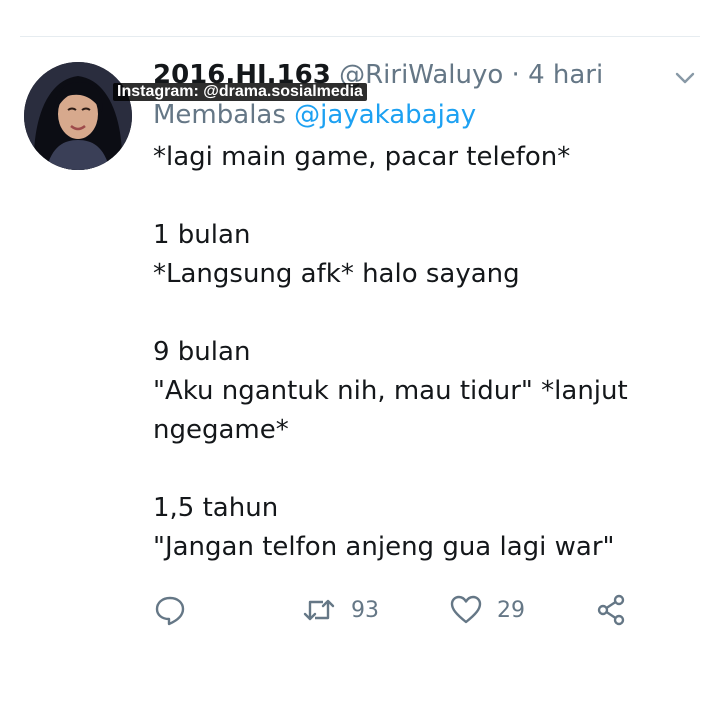 The image size is (720, 720). What do you see at coordinates (466, 609) in the screenshot?
I see `heart-icon` at bounding box center [466, 609].